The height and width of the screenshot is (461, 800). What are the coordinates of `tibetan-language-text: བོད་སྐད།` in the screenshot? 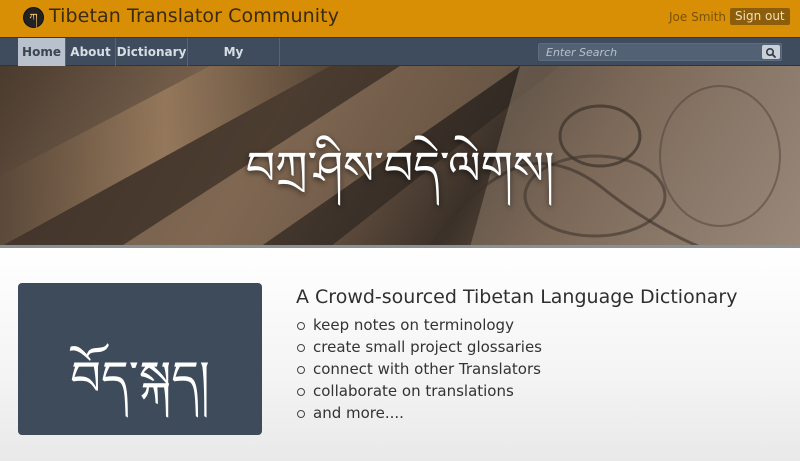 It's located at (140, 379).